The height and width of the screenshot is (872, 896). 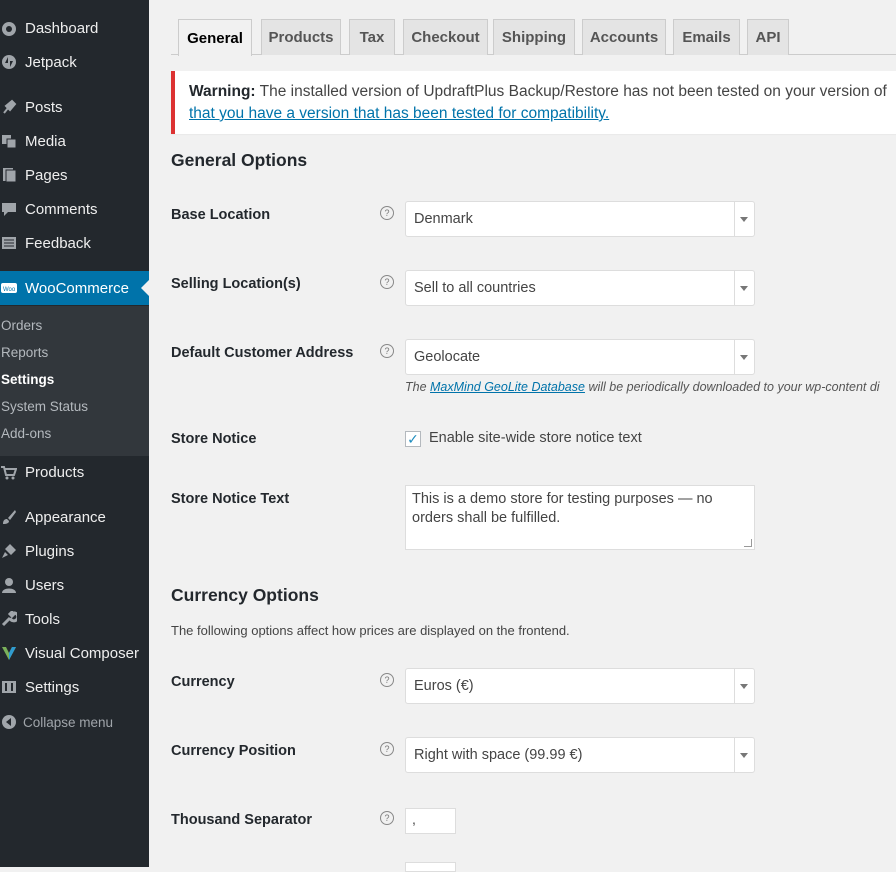 What do you see at coordinates (9, 175) in the screenshot?
I see `page-icon` at bounding box center [9, 175].